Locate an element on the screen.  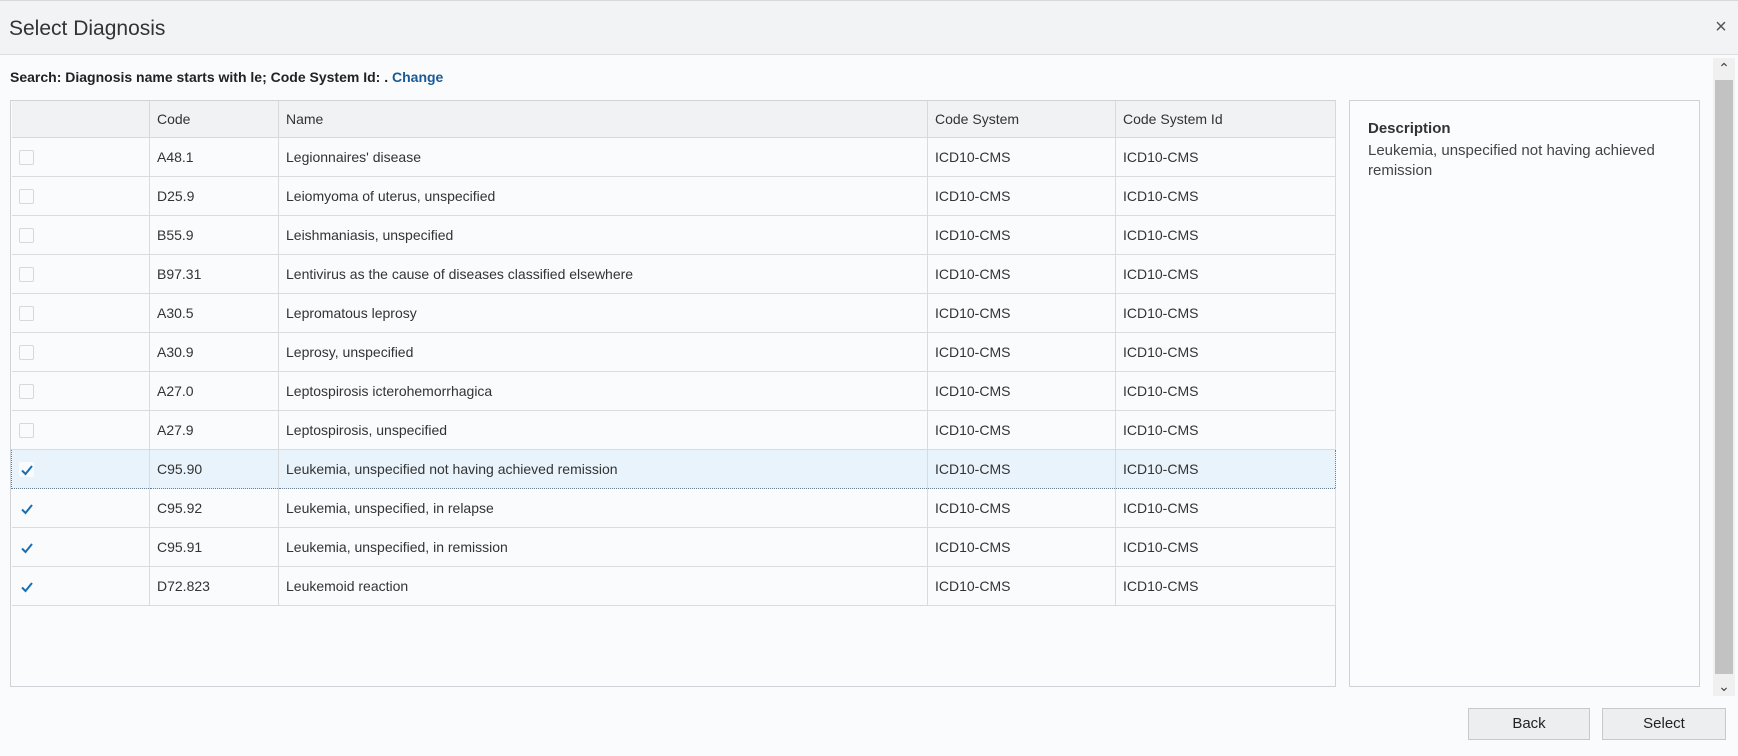
name-cell: Leiomyoma of uterus, unspecified is located at coordinates (603, 196).